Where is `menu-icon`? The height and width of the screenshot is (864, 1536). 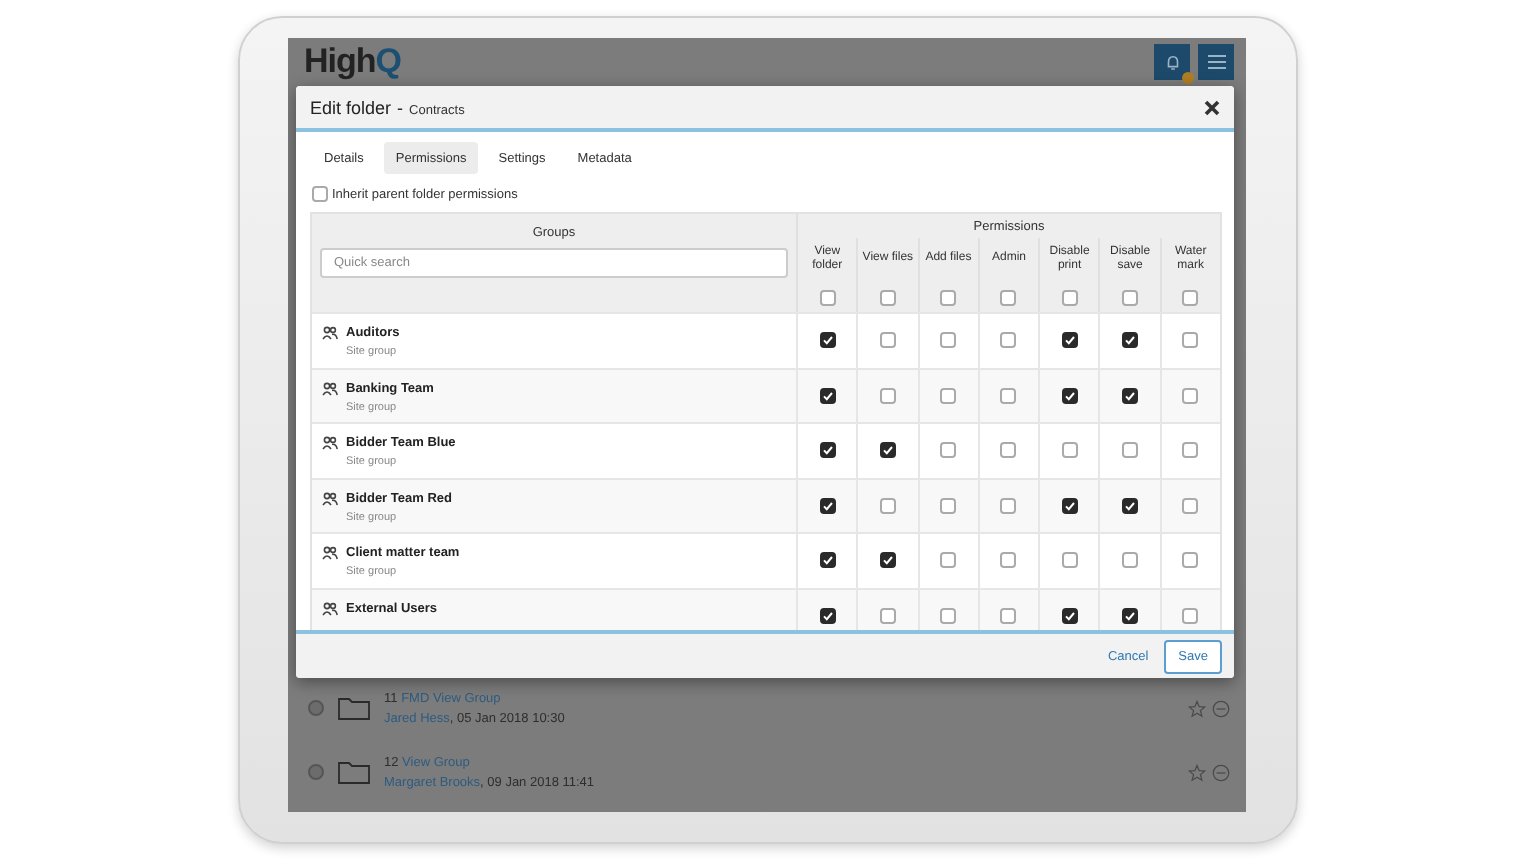
menu-icon is located at coordinates (1216, 62).